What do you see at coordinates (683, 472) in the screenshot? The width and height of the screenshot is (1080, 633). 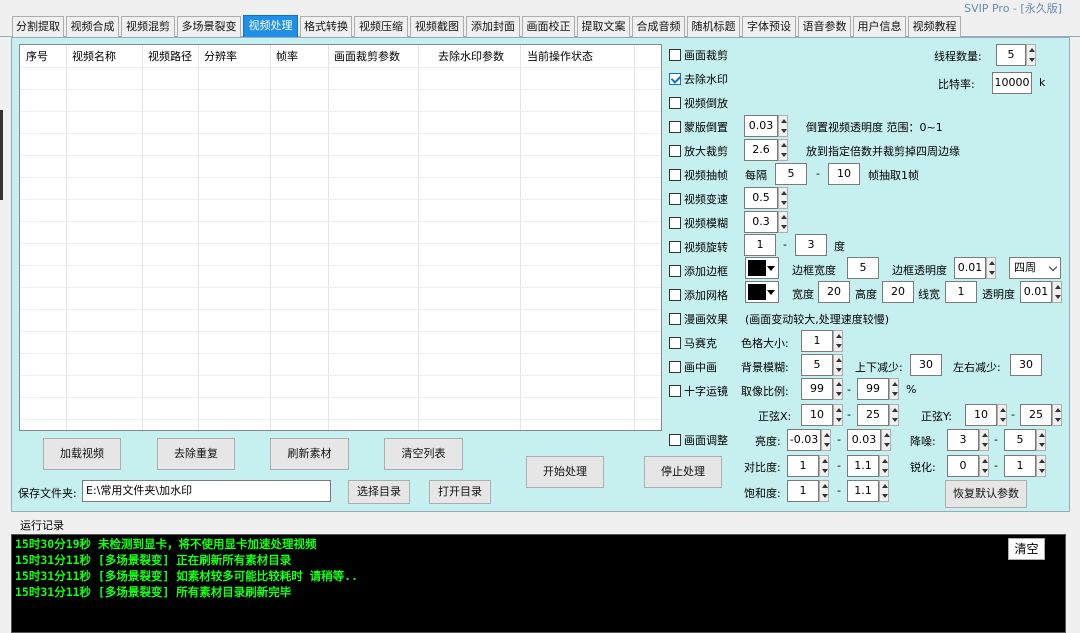 I see `stop-process-button: 停止处理` at bounding box center [683, 472].